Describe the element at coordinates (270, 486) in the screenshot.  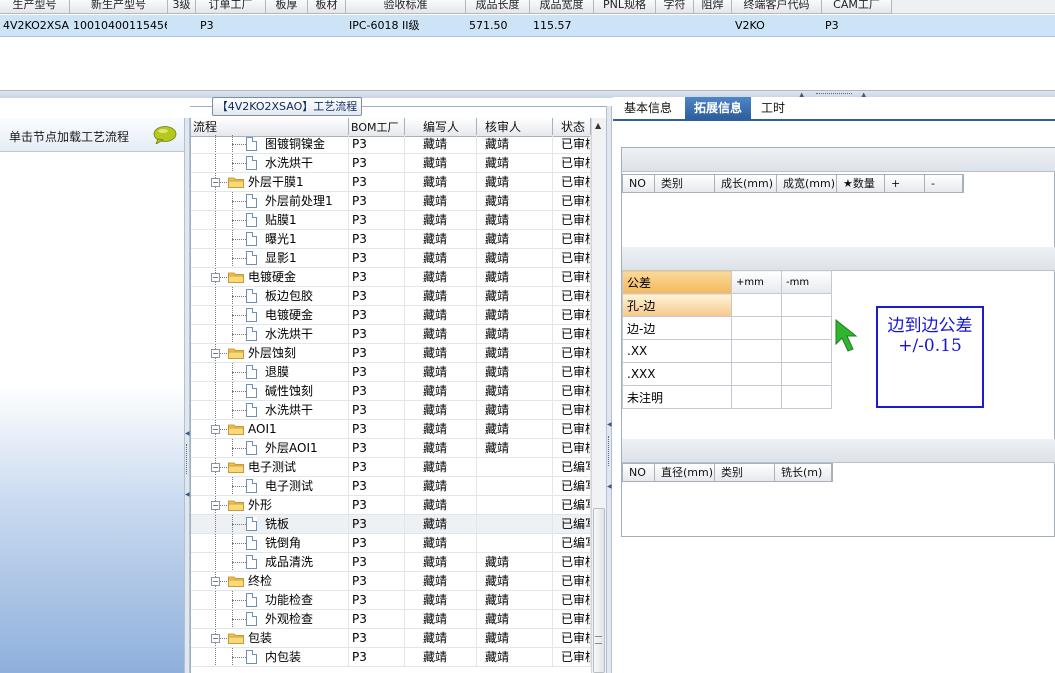
I see `process-tree-cell: 电子测试` at that location.